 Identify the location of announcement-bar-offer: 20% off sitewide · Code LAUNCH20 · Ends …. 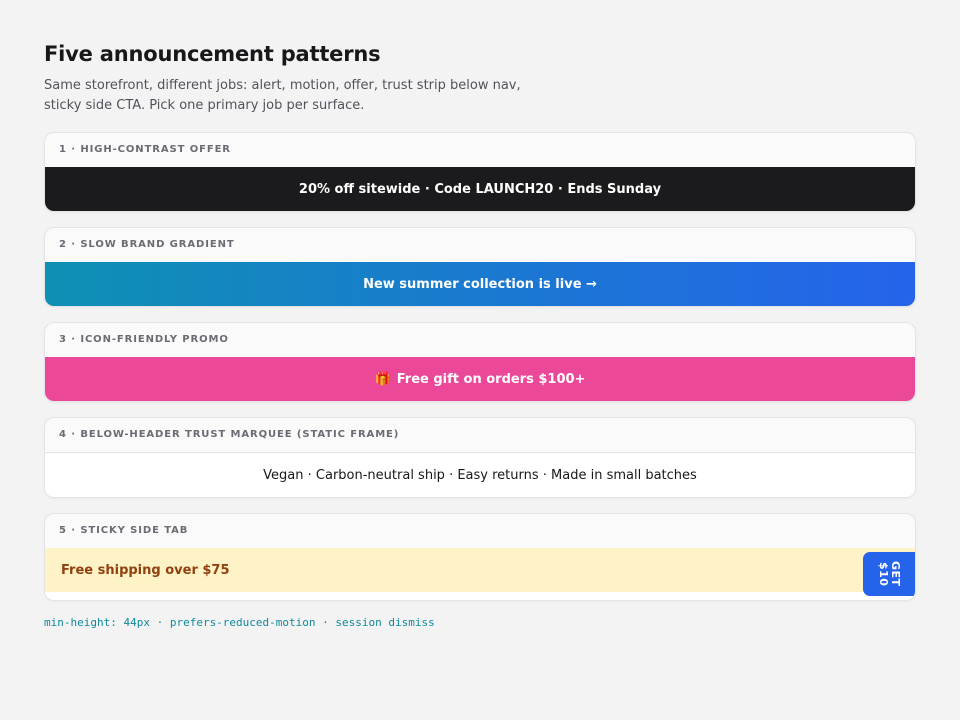
(480, 189).